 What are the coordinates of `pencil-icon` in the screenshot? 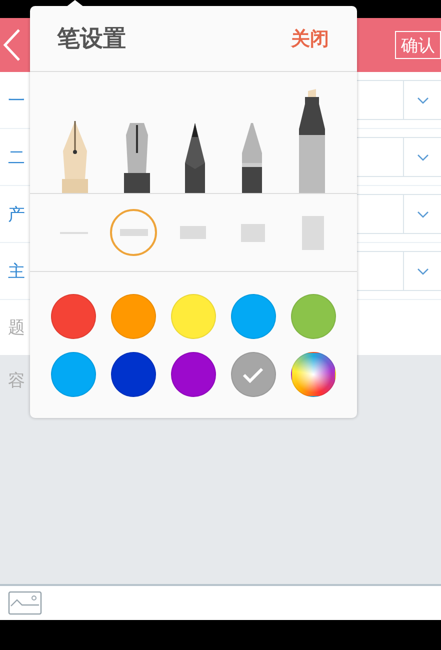 It's located at (195, 158).